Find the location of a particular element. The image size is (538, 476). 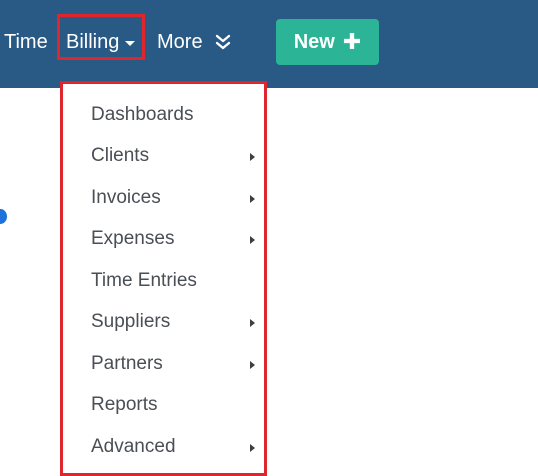

menu-item-label: Dashboards is located at coordinates (142, 114).